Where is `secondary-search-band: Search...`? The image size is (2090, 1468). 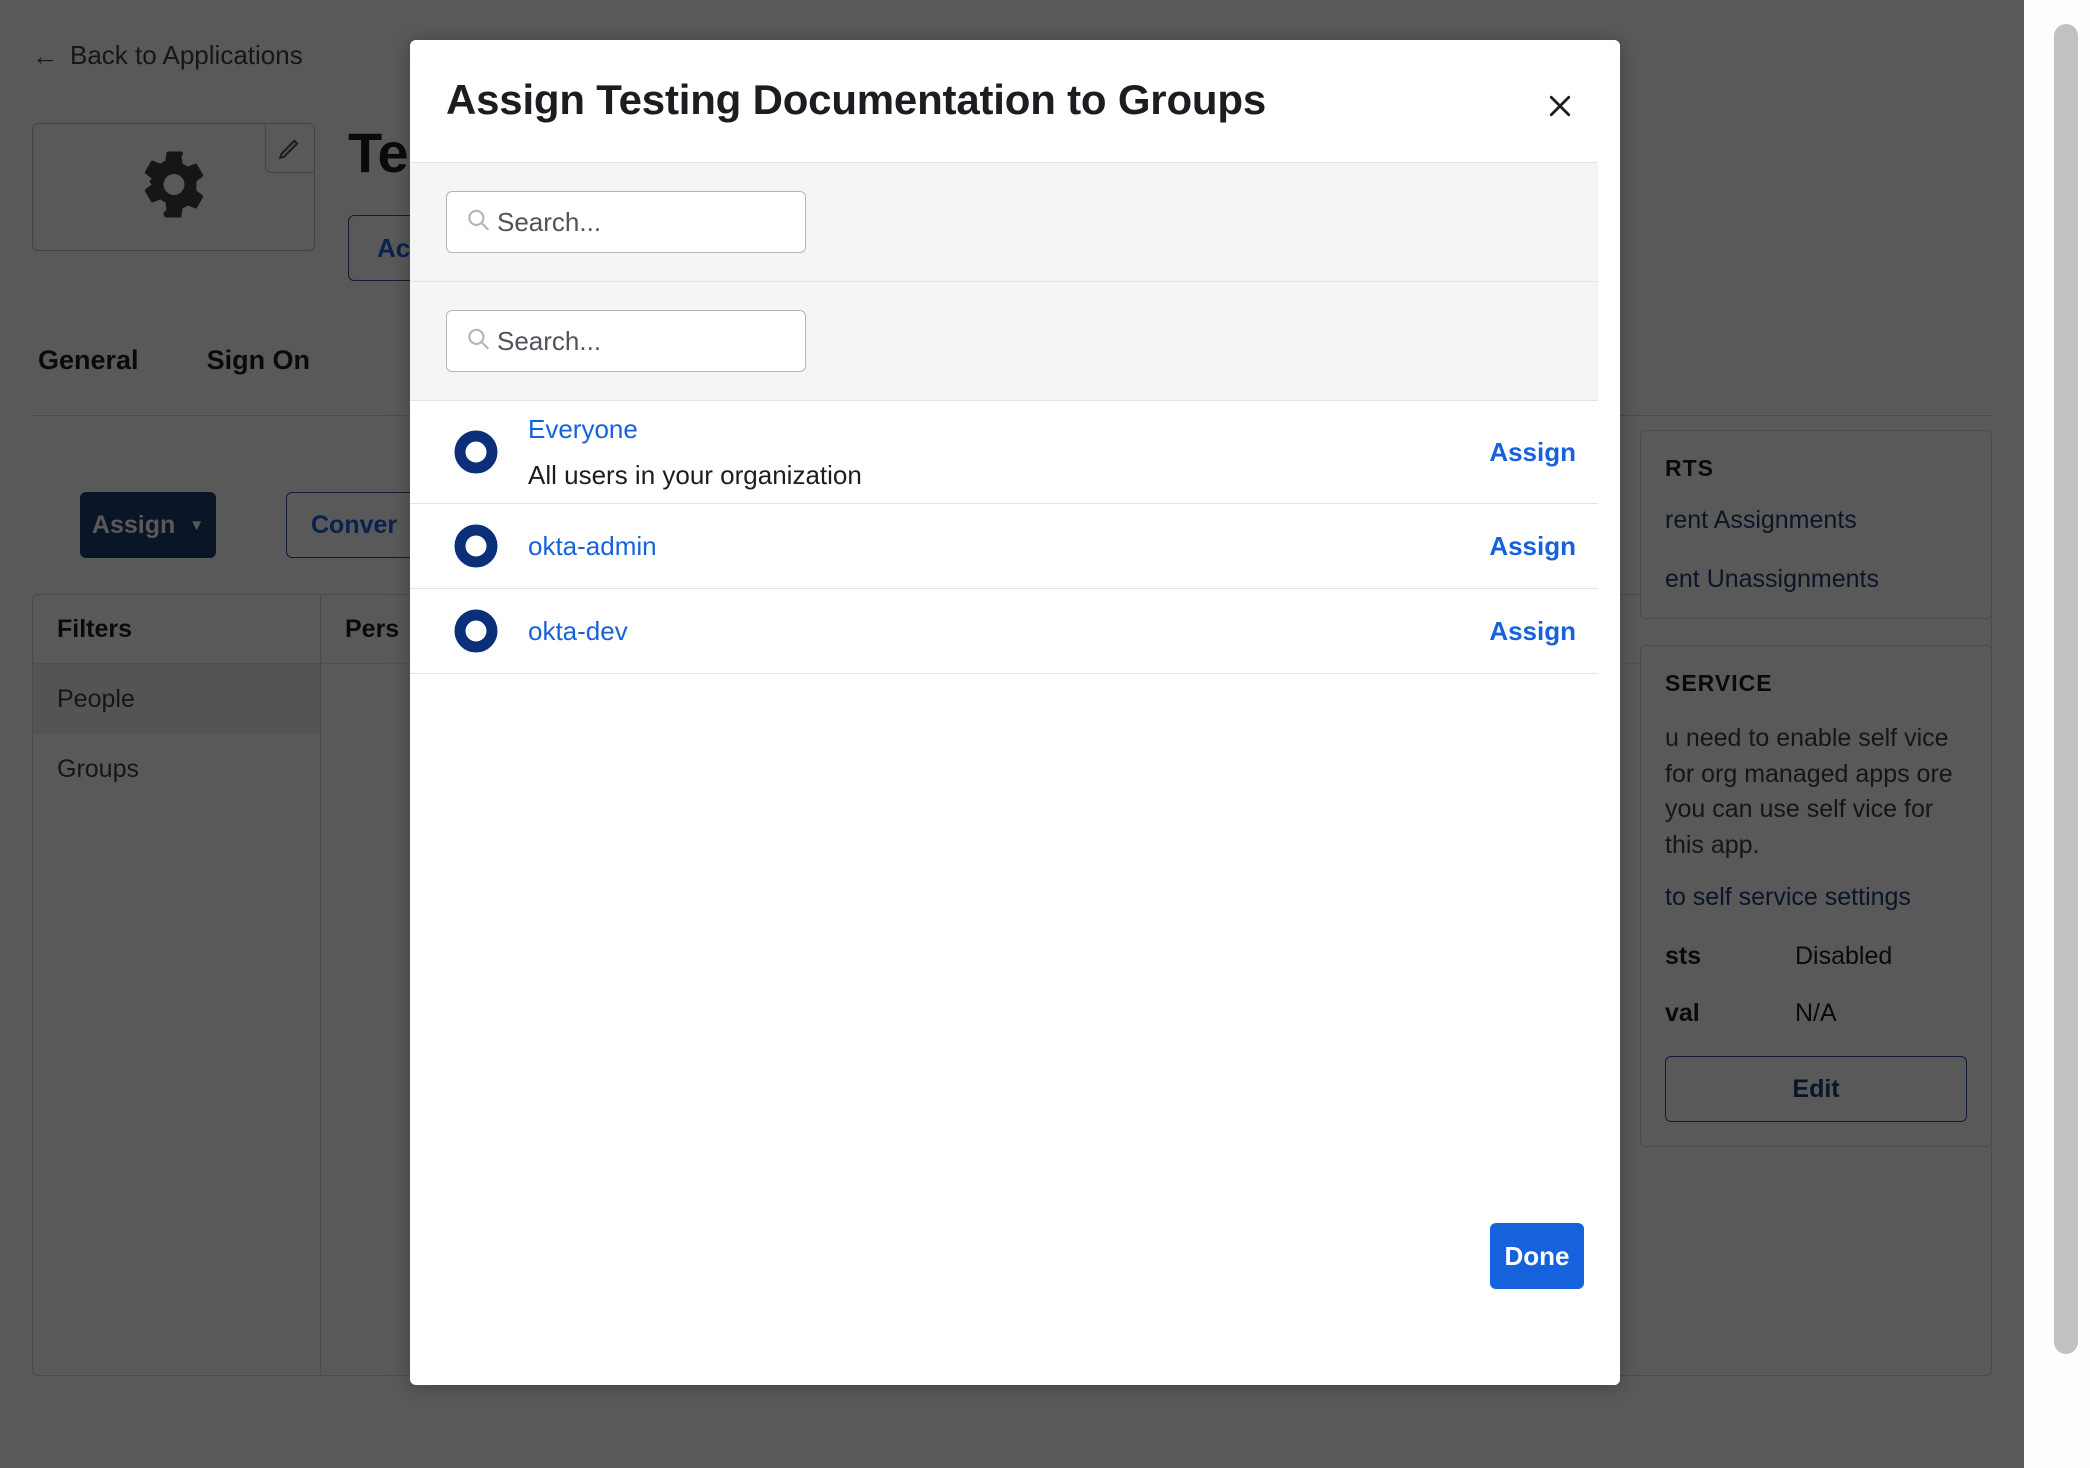 secondary-search-band: Search... is located at coordinates (1015, 341).